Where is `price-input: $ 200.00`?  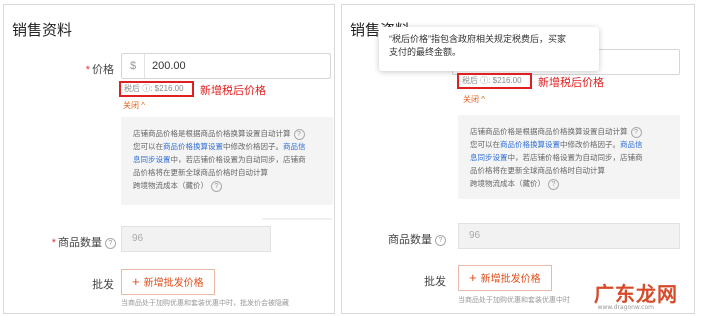
price-input: $ 200.00 is located at coordinates (226, 66).